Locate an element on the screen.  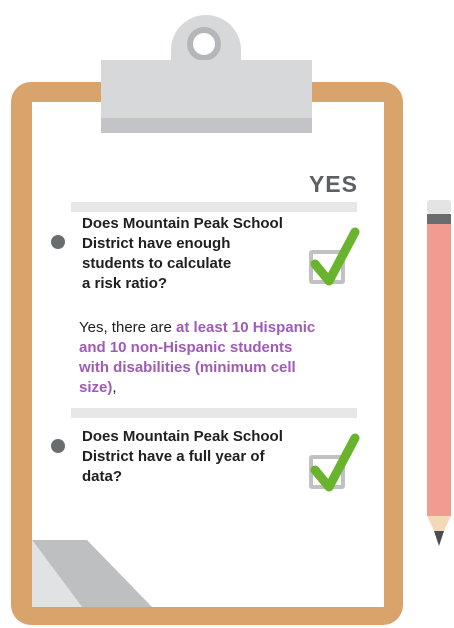
yes-column-header: YES is located at coordinates (333, 184).